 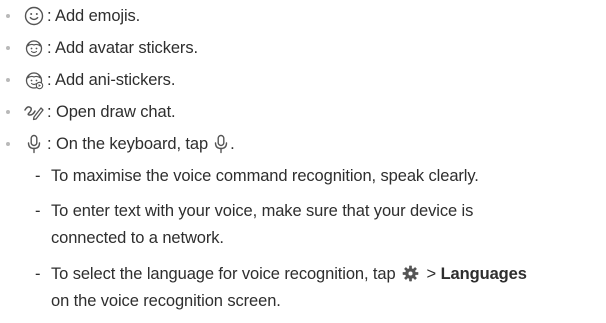 What do you see at coordinates (137, 238) in the screenshot?
I see `sub-item-line2: connected to a network.` at bounding box center [137, 238].